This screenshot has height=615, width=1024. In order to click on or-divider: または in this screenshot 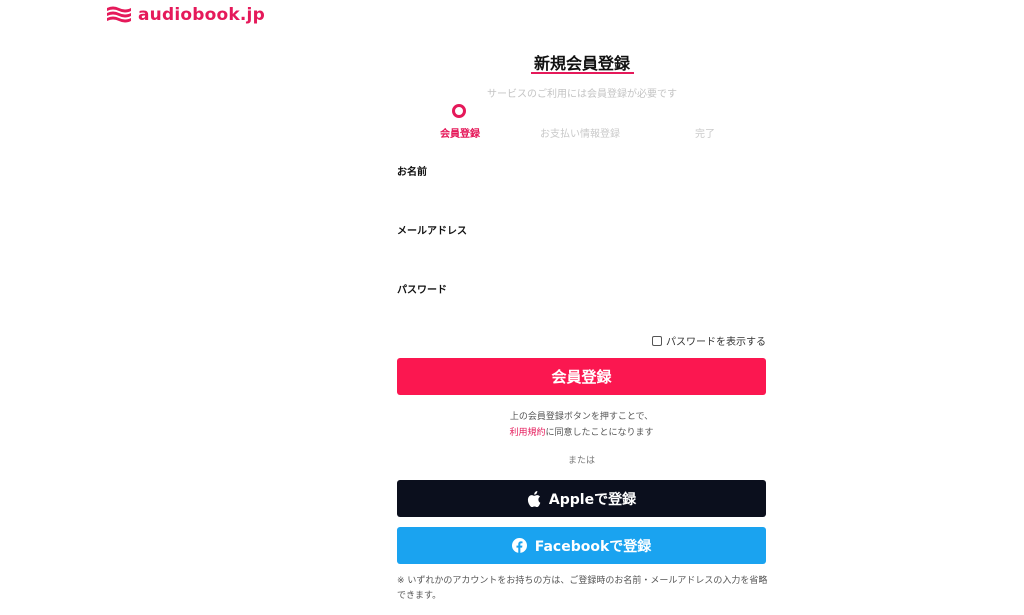, I will do `click(581, 461)`.